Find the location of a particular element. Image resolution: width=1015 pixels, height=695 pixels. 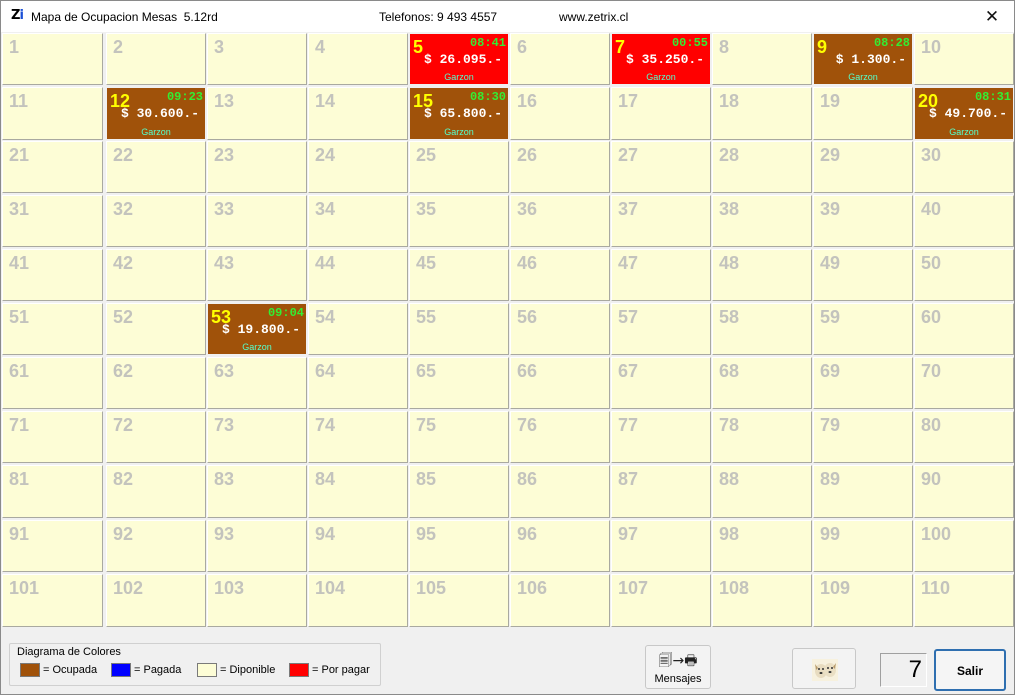

close-icon: ✕ is located at coordinates (992, 16).